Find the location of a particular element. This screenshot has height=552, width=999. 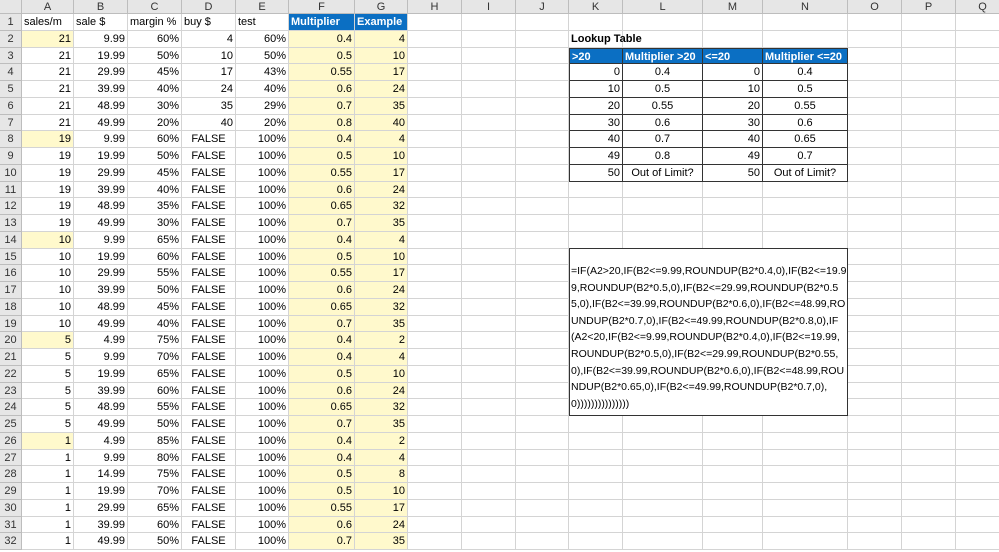

data-cell: 1 is located at coordinates (48, 525).